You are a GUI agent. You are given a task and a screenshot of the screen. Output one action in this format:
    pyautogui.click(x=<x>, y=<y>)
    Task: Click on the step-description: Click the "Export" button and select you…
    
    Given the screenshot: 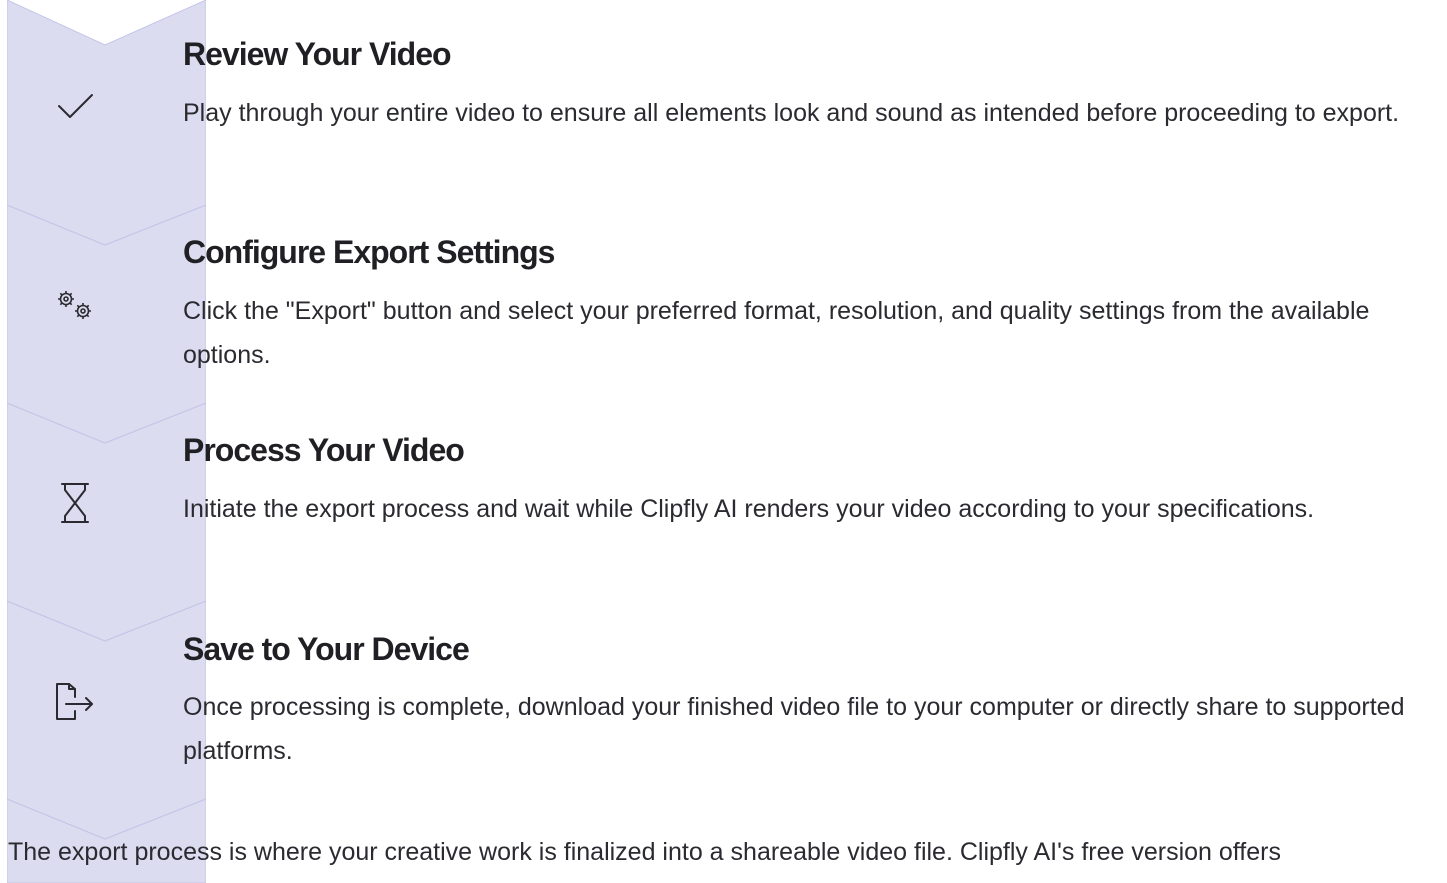 What is the action you would take?
    pyautogui.click(x=776, y=333)
    